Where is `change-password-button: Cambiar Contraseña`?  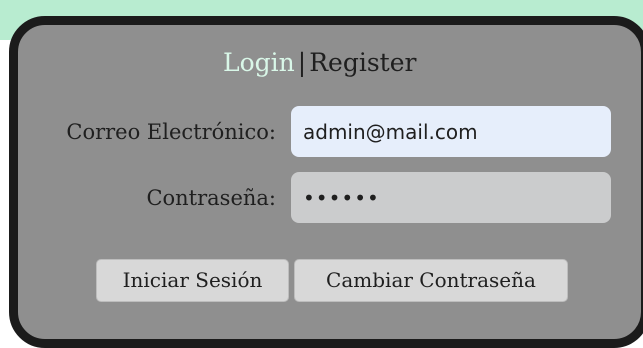
change-password-button: Cambiar Contraseña is located at coordinates (431, 280).